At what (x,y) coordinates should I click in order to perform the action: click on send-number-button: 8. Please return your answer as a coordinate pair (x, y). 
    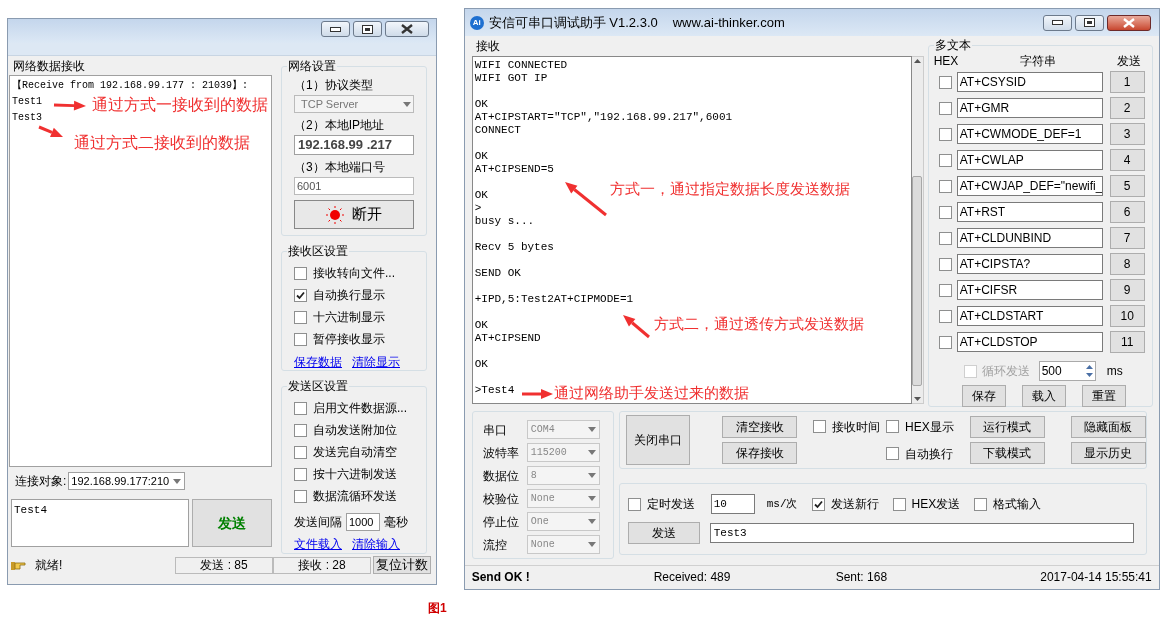
    Looking at the image, I should click on (1127, 264).